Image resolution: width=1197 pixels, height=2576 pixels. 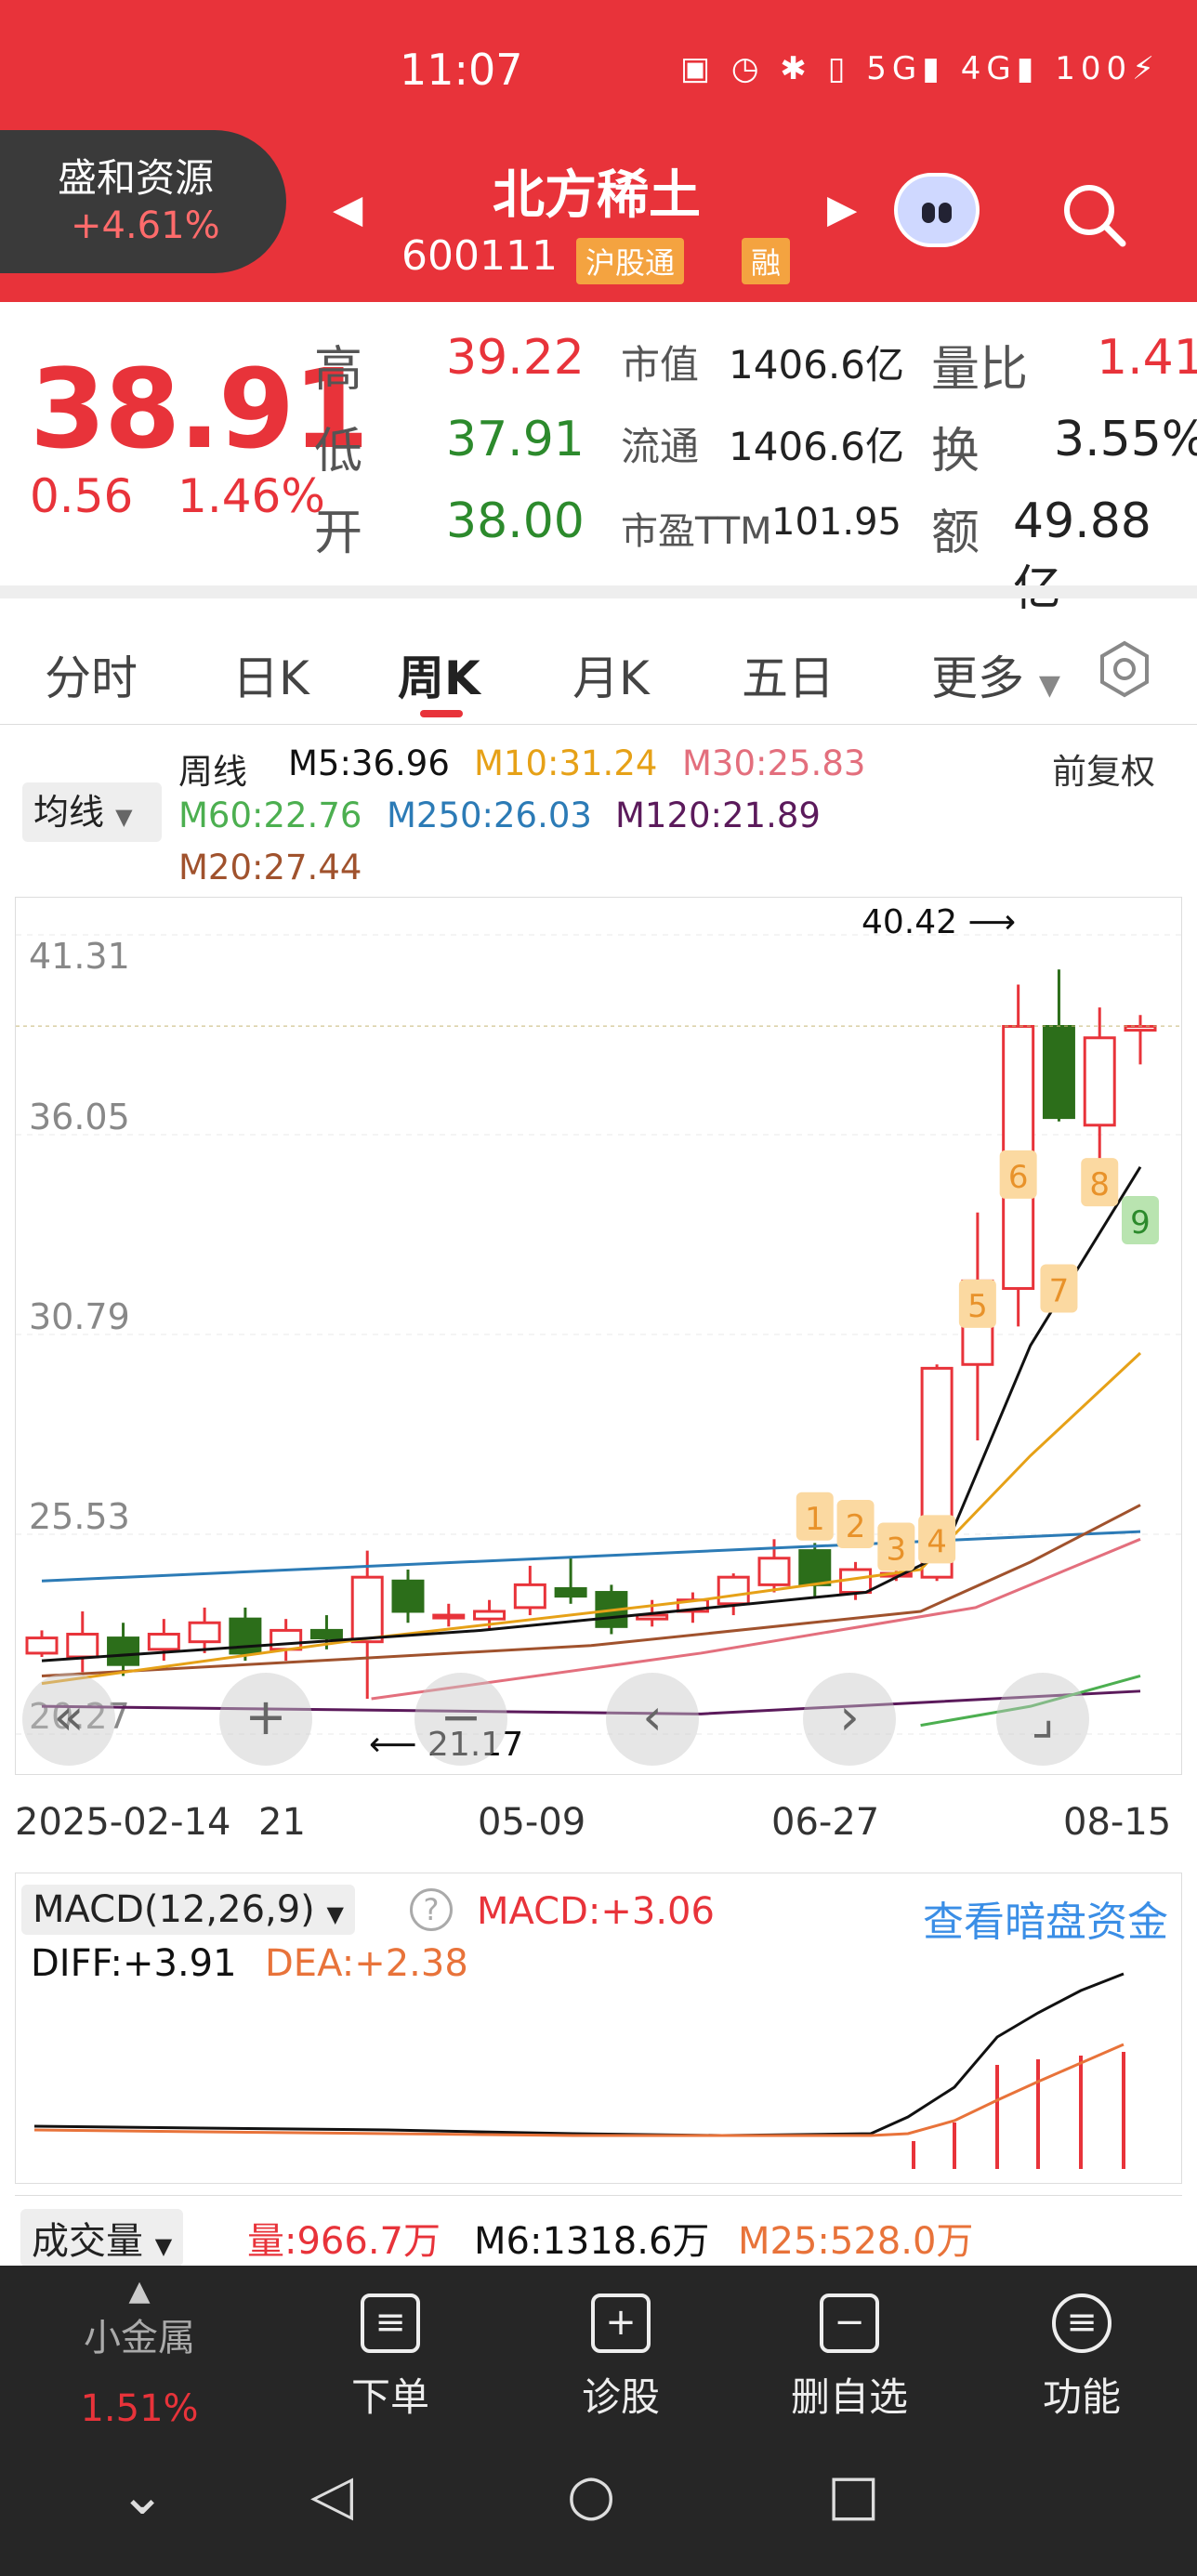 I want to click on amount-value: 49.88亿, so click(x=1082, y=555).